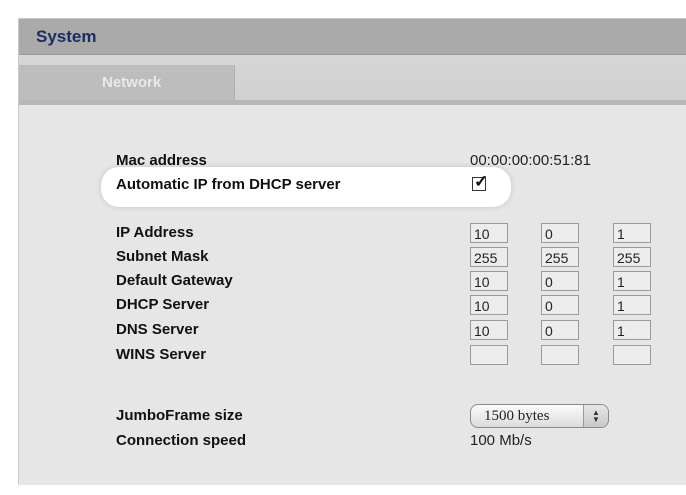 This screenshot has width=686, height=495. I want to click on default-gateway-label: Default Gateway, so click(174, 280).